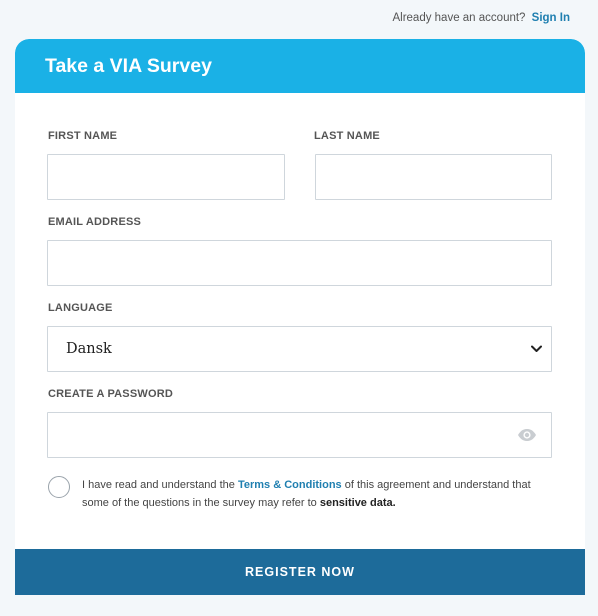 The image size is (598, 616). I want to click on last-name-field, so click(433, 177).